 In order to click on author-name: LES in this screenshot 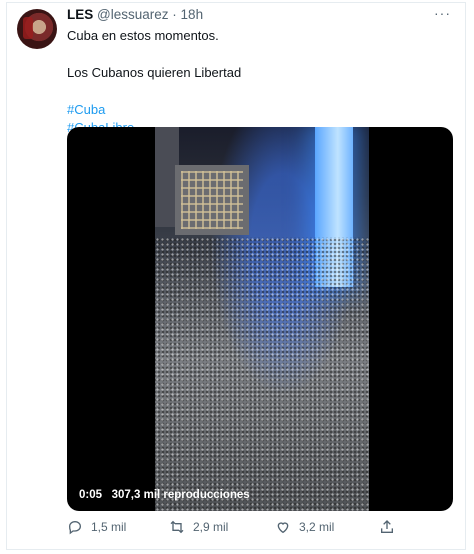, I will do `click(80, 14)`.